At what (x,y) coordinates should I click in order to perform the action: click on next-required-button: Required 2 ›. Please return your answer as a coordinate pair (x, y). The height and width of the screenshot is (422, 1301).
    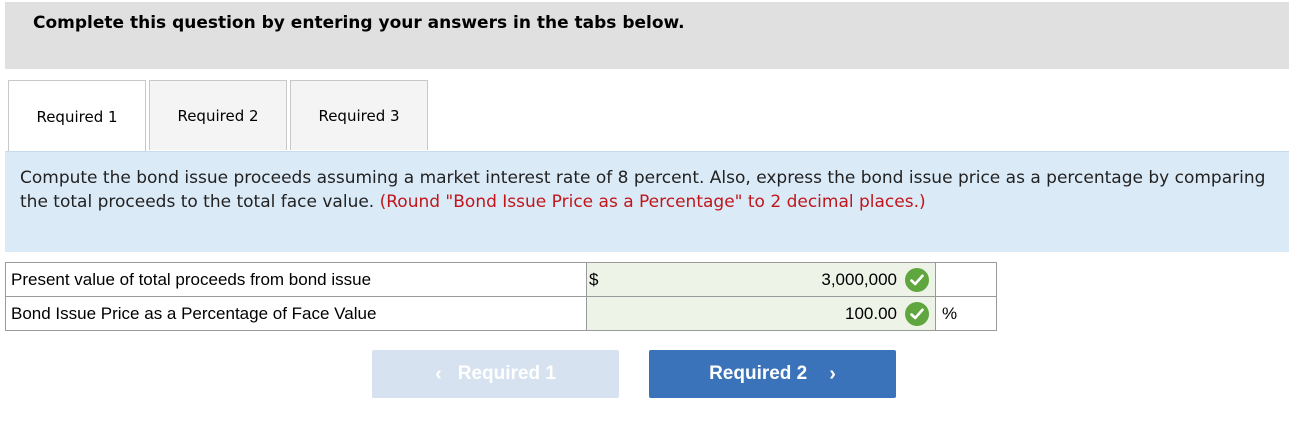
    Looking at the image, I should click on (772, 374).